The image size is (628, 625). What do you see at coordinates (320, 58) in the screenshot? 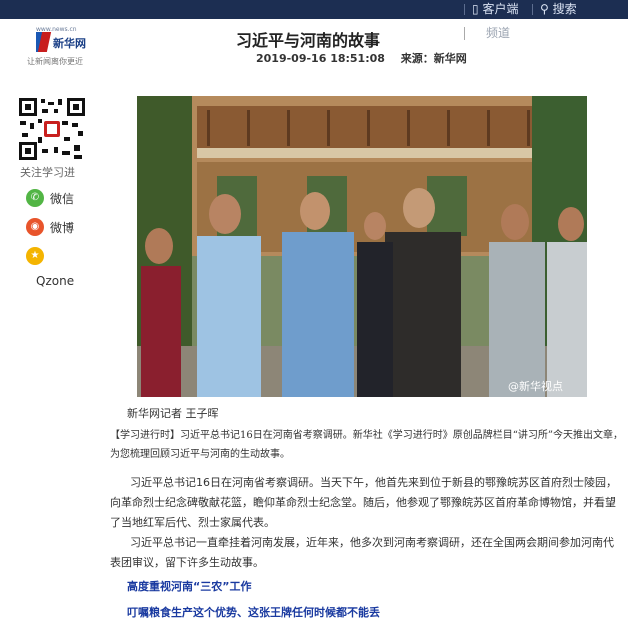
I see `publish-datetime: 2019-09-16 18:51:08` at bounding box center [320, 58].